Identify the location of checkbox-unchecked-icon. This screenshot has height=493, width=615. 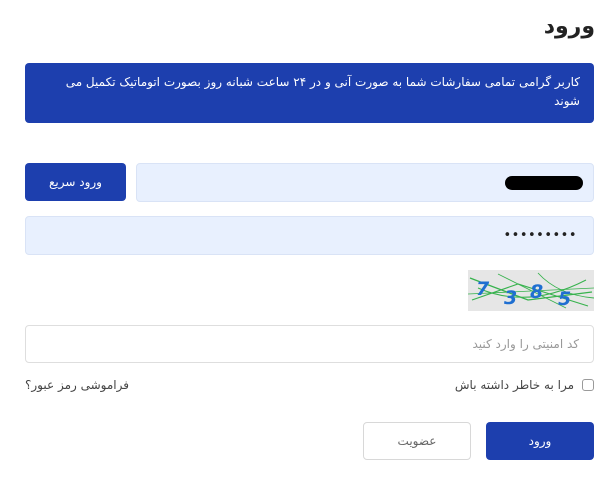
(588, 385).